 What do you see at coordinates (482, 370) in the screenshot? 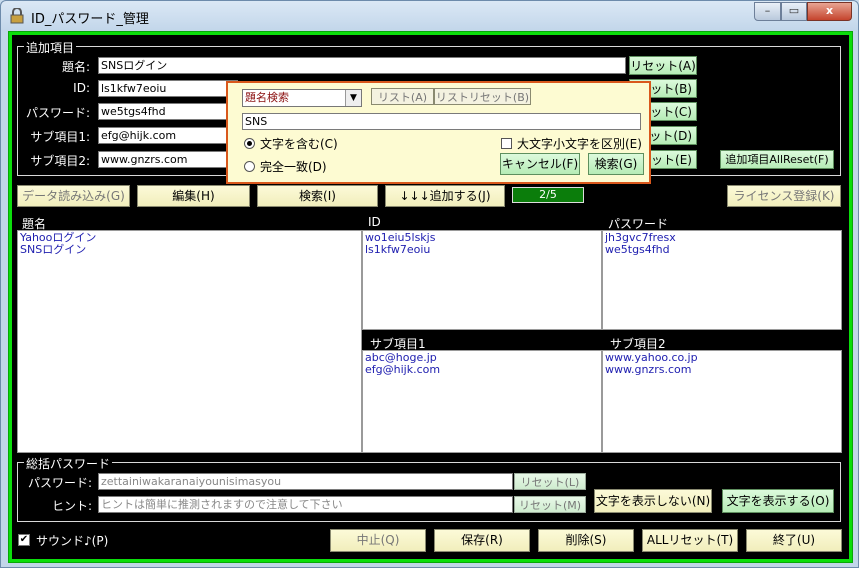
I see `list-item: efg@hijk.com` at bounding box center [482, 370].